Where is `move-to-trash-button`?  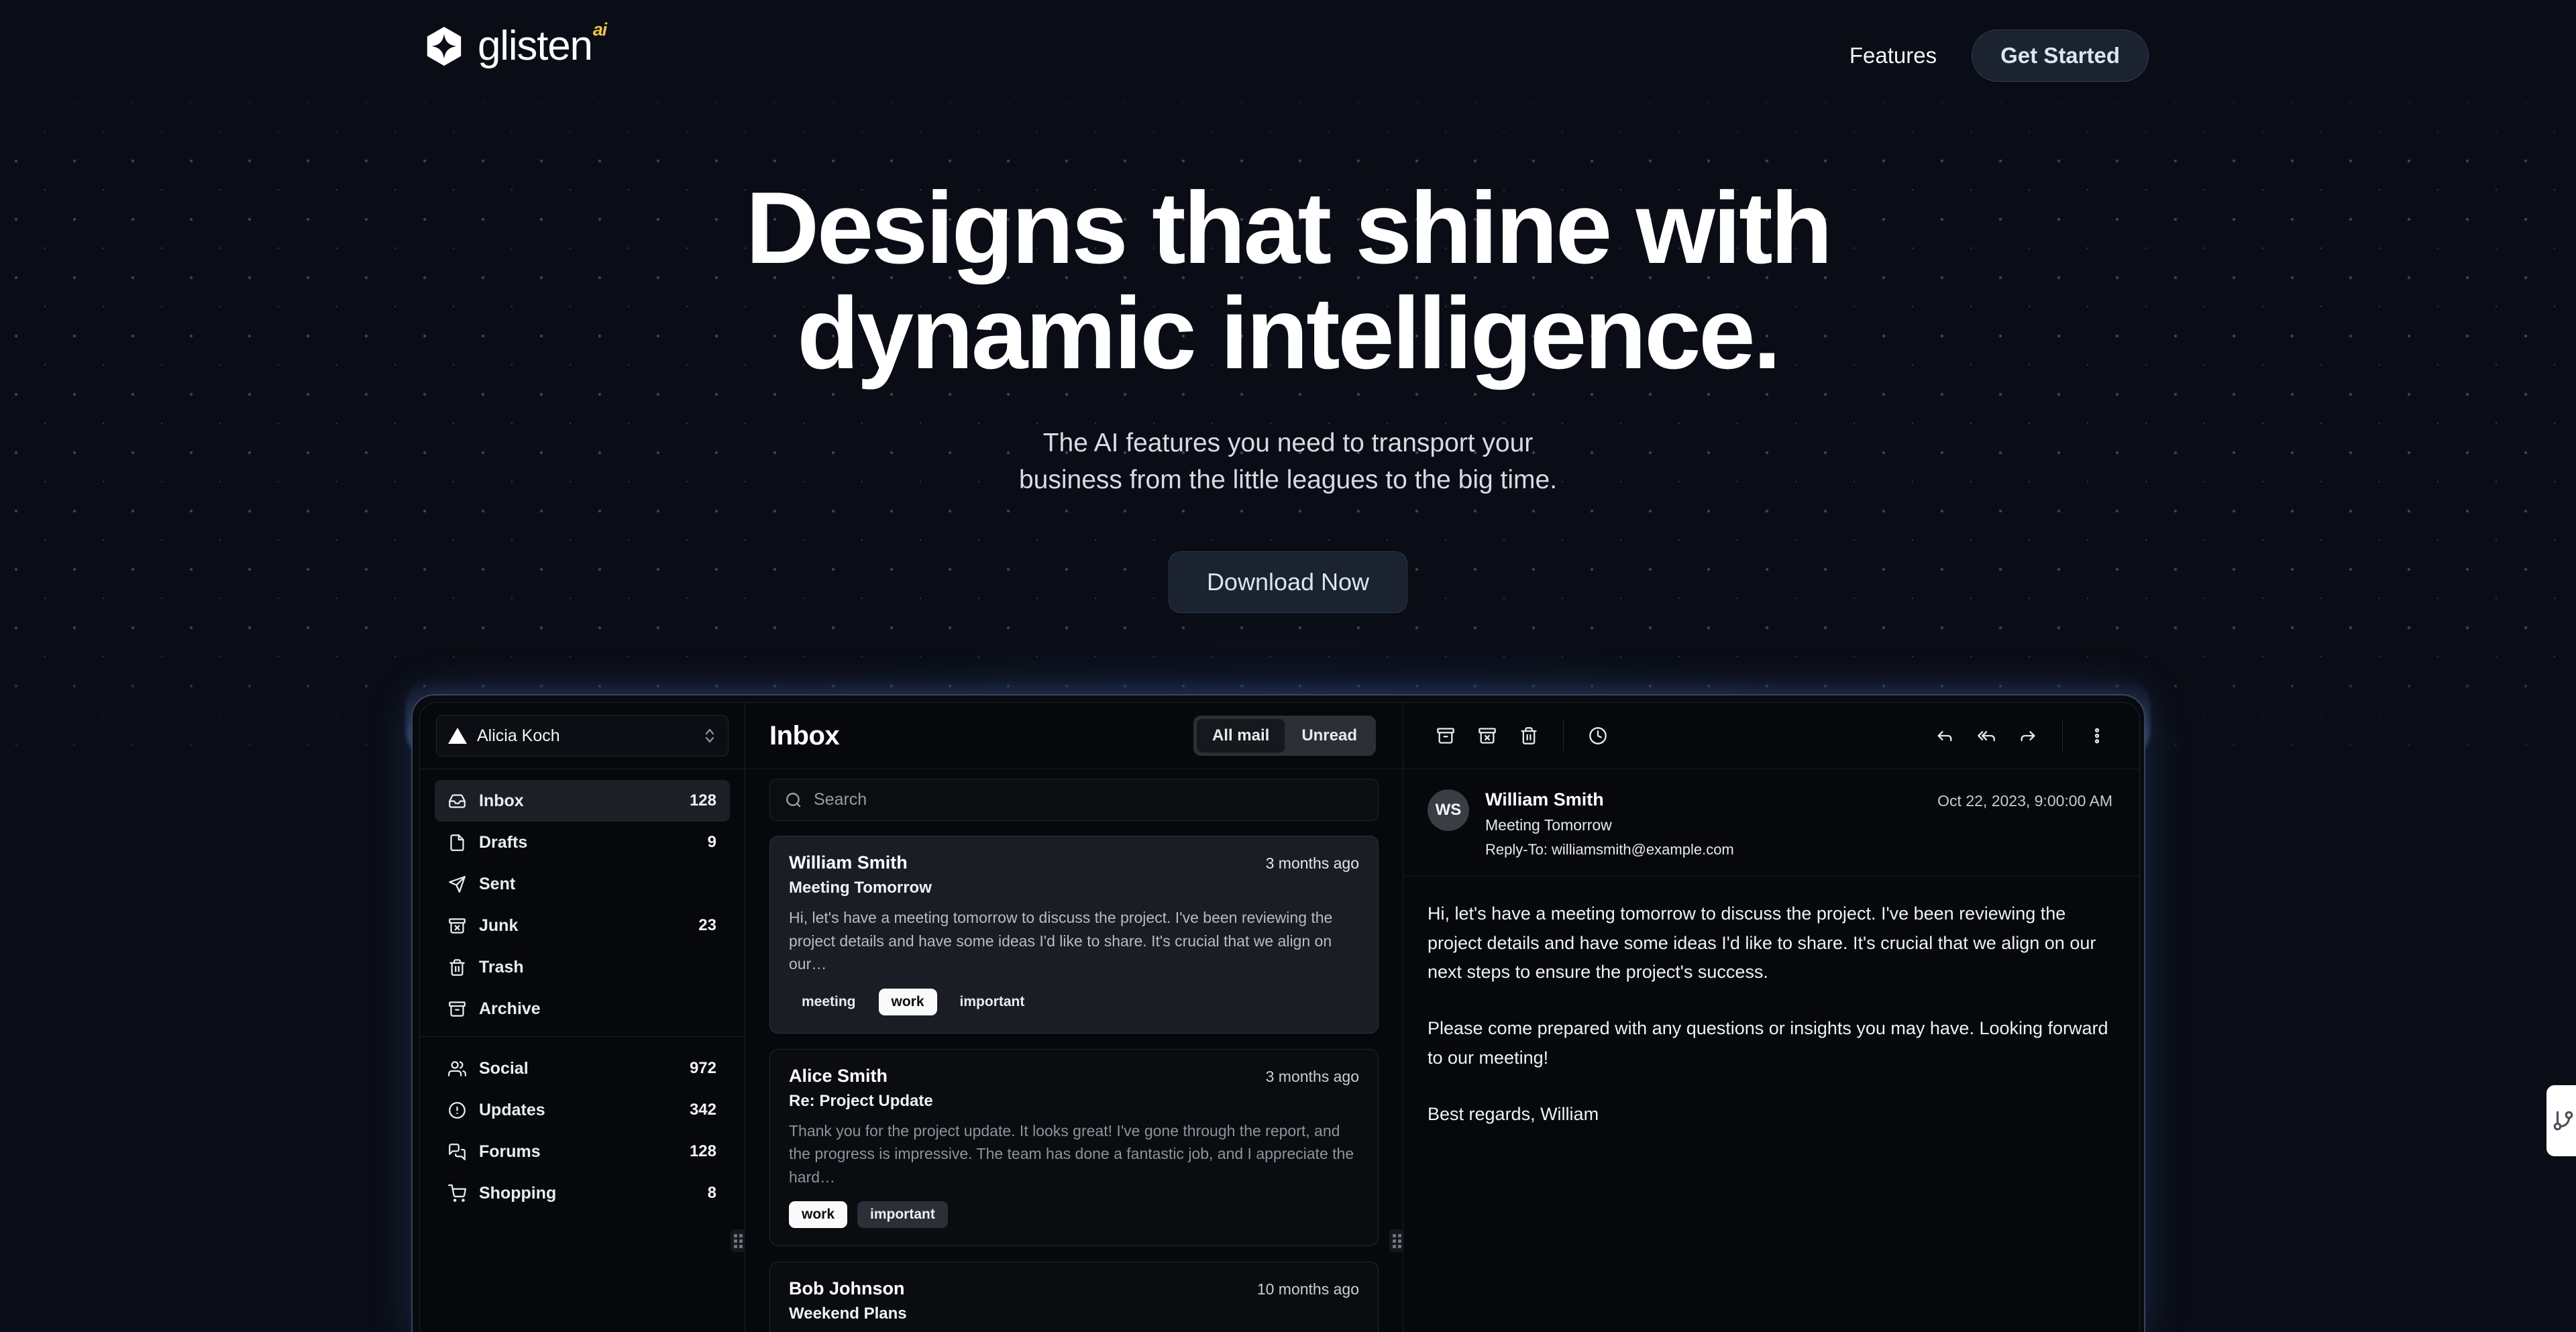
move-to-trash-button is located at coordinates (1529, 736).